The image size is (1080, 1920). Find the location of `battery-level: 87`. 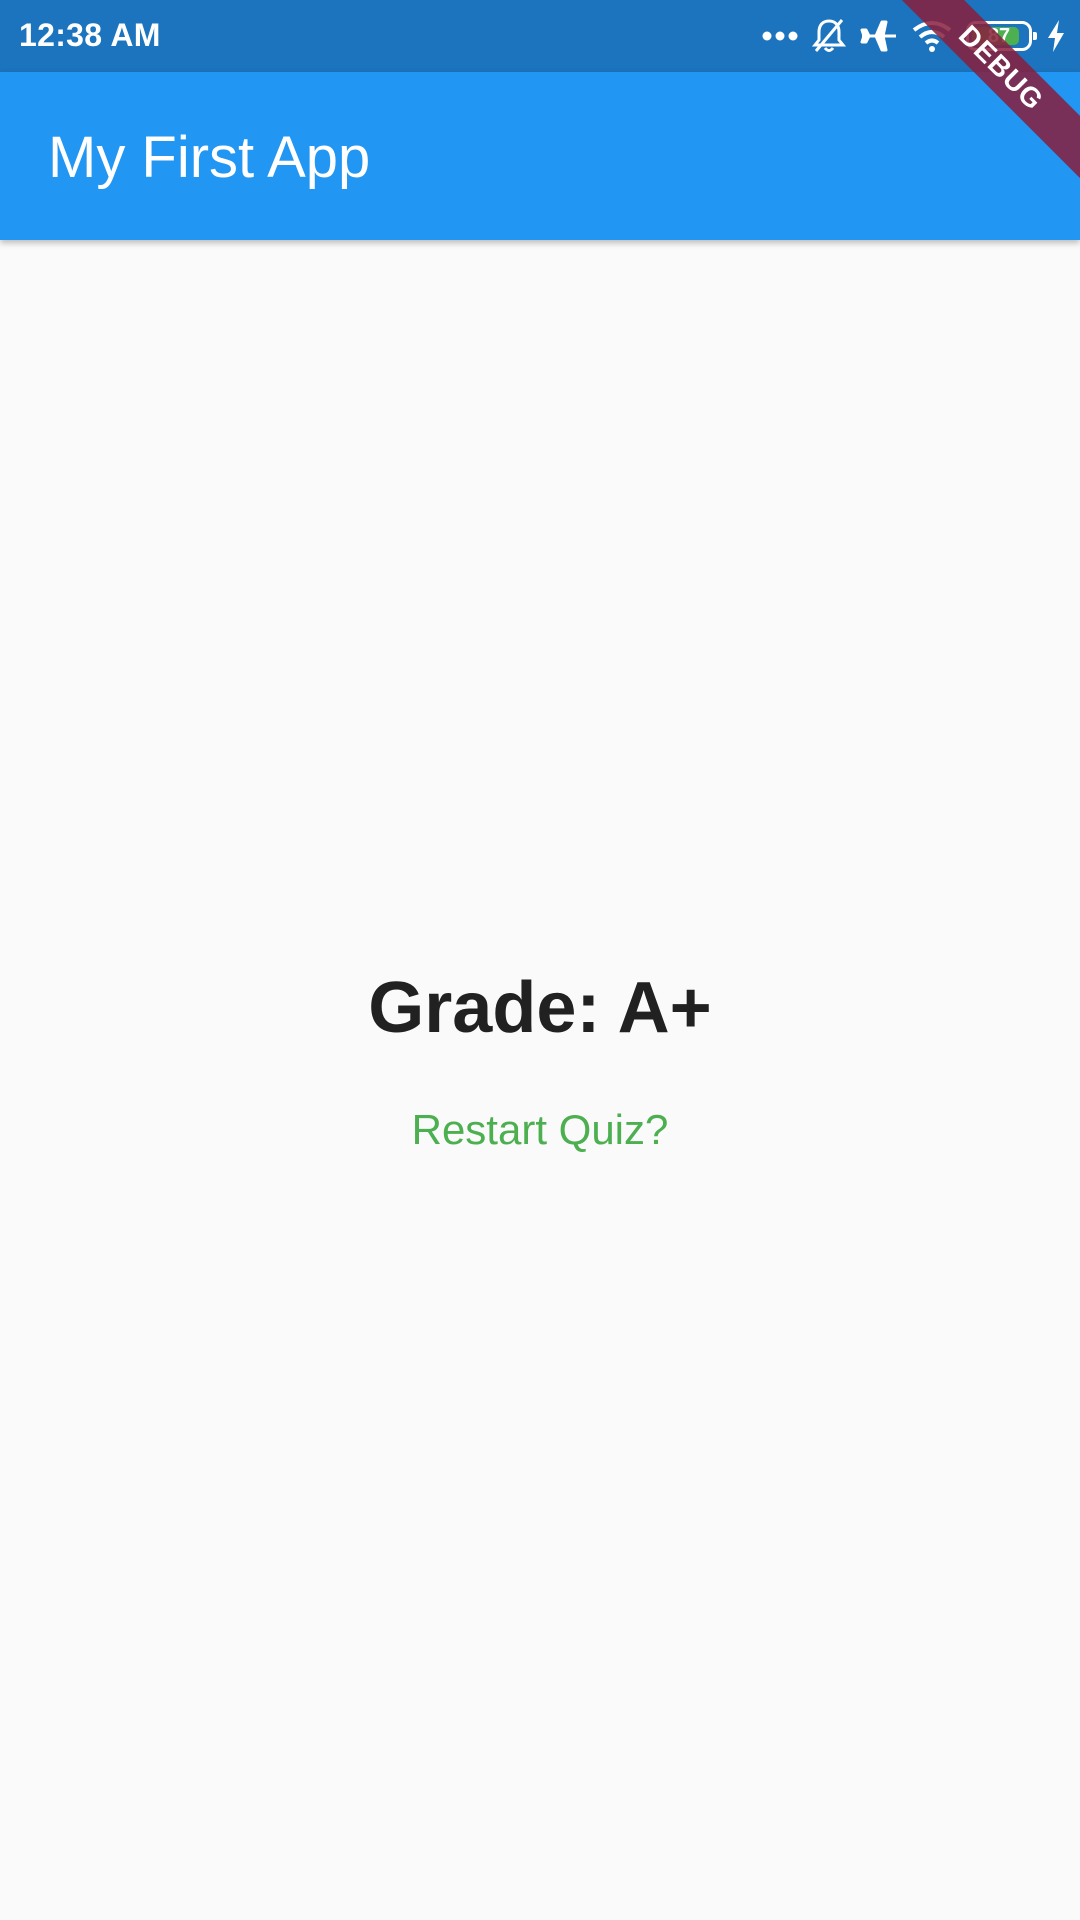

battery-level: 87 is located at coordinates (999, 36).